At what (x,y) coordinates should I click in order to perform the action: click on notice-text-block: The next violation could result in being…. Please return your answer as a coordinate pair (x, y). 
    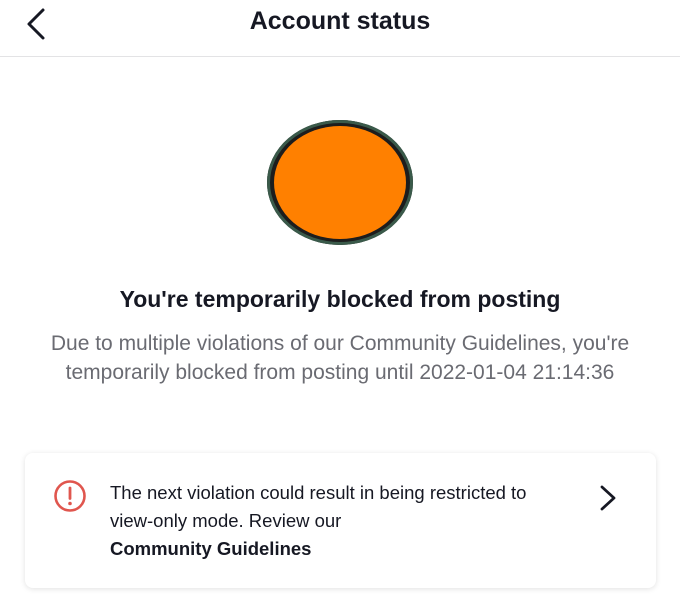
    Looking at the image, I should click on (330, 521).